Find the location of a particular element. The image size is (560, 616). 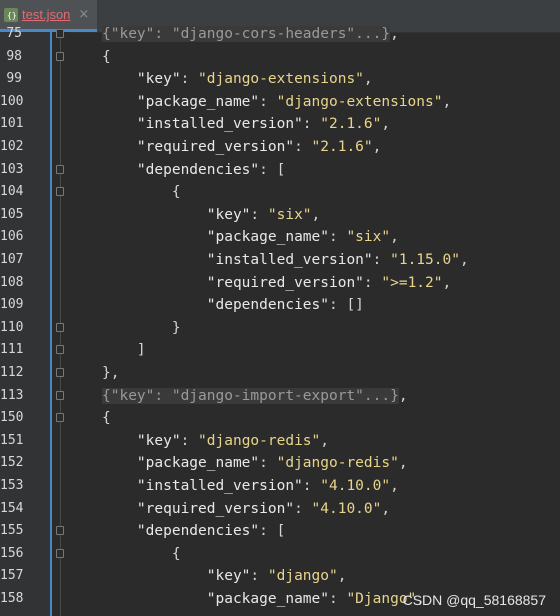

line-number: 158 is located at coordinates (12, 598).